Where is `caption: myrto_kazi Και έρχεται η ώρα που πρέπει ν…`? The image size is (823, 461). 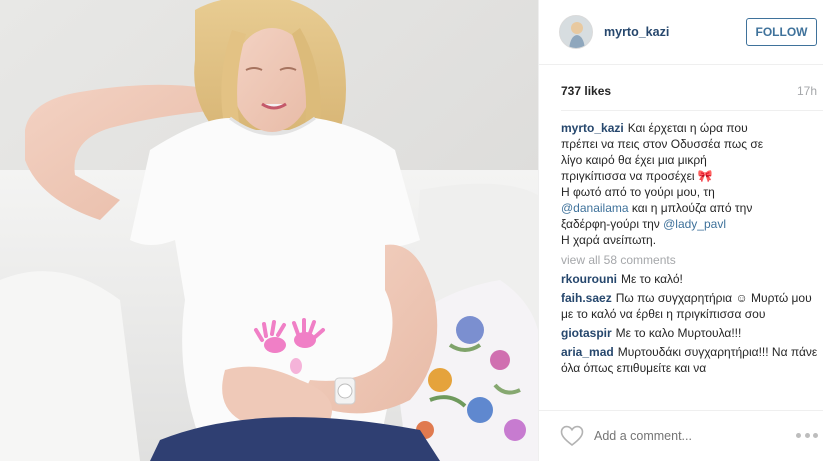
caption: myrto_kazi Και έρχεται η ώρα που πρέπει ν… is located at coordinates (692, 184).